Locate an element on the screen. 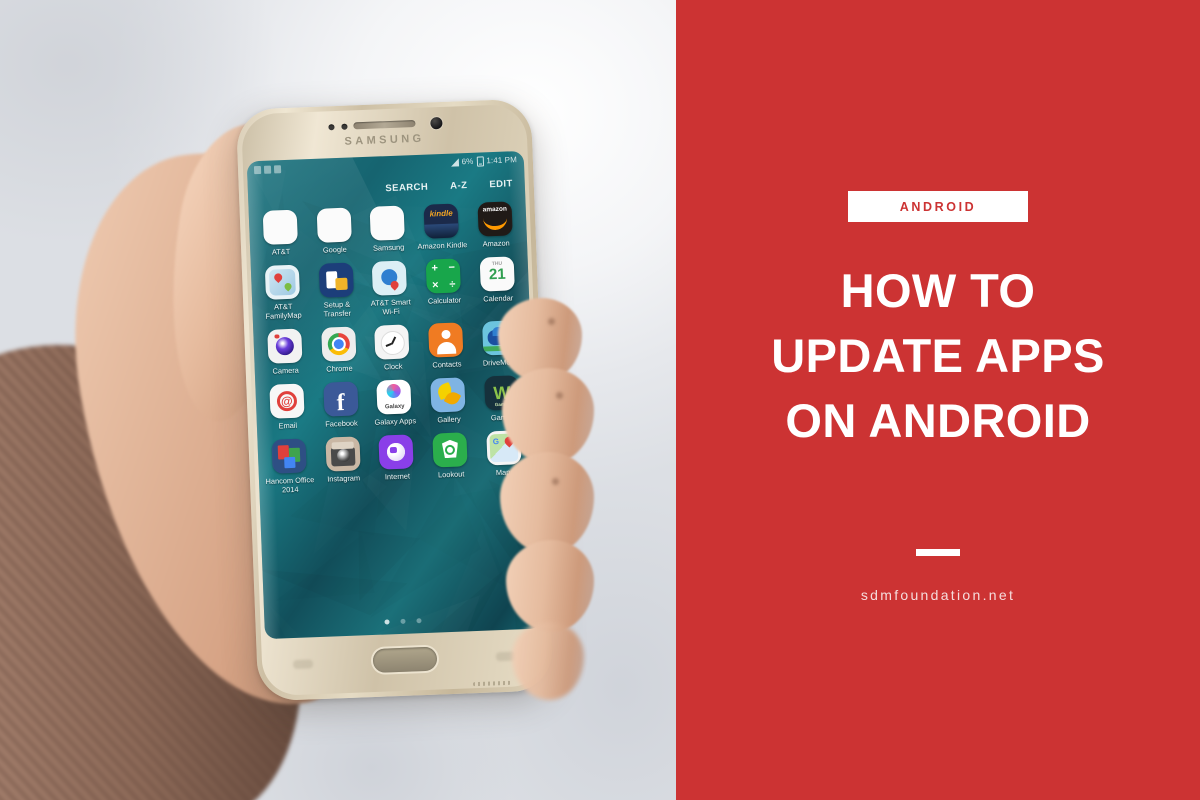 Image resolution: width=1200 pixels, height=800 pixels. battery-icon is located at coordinates (480, 161).